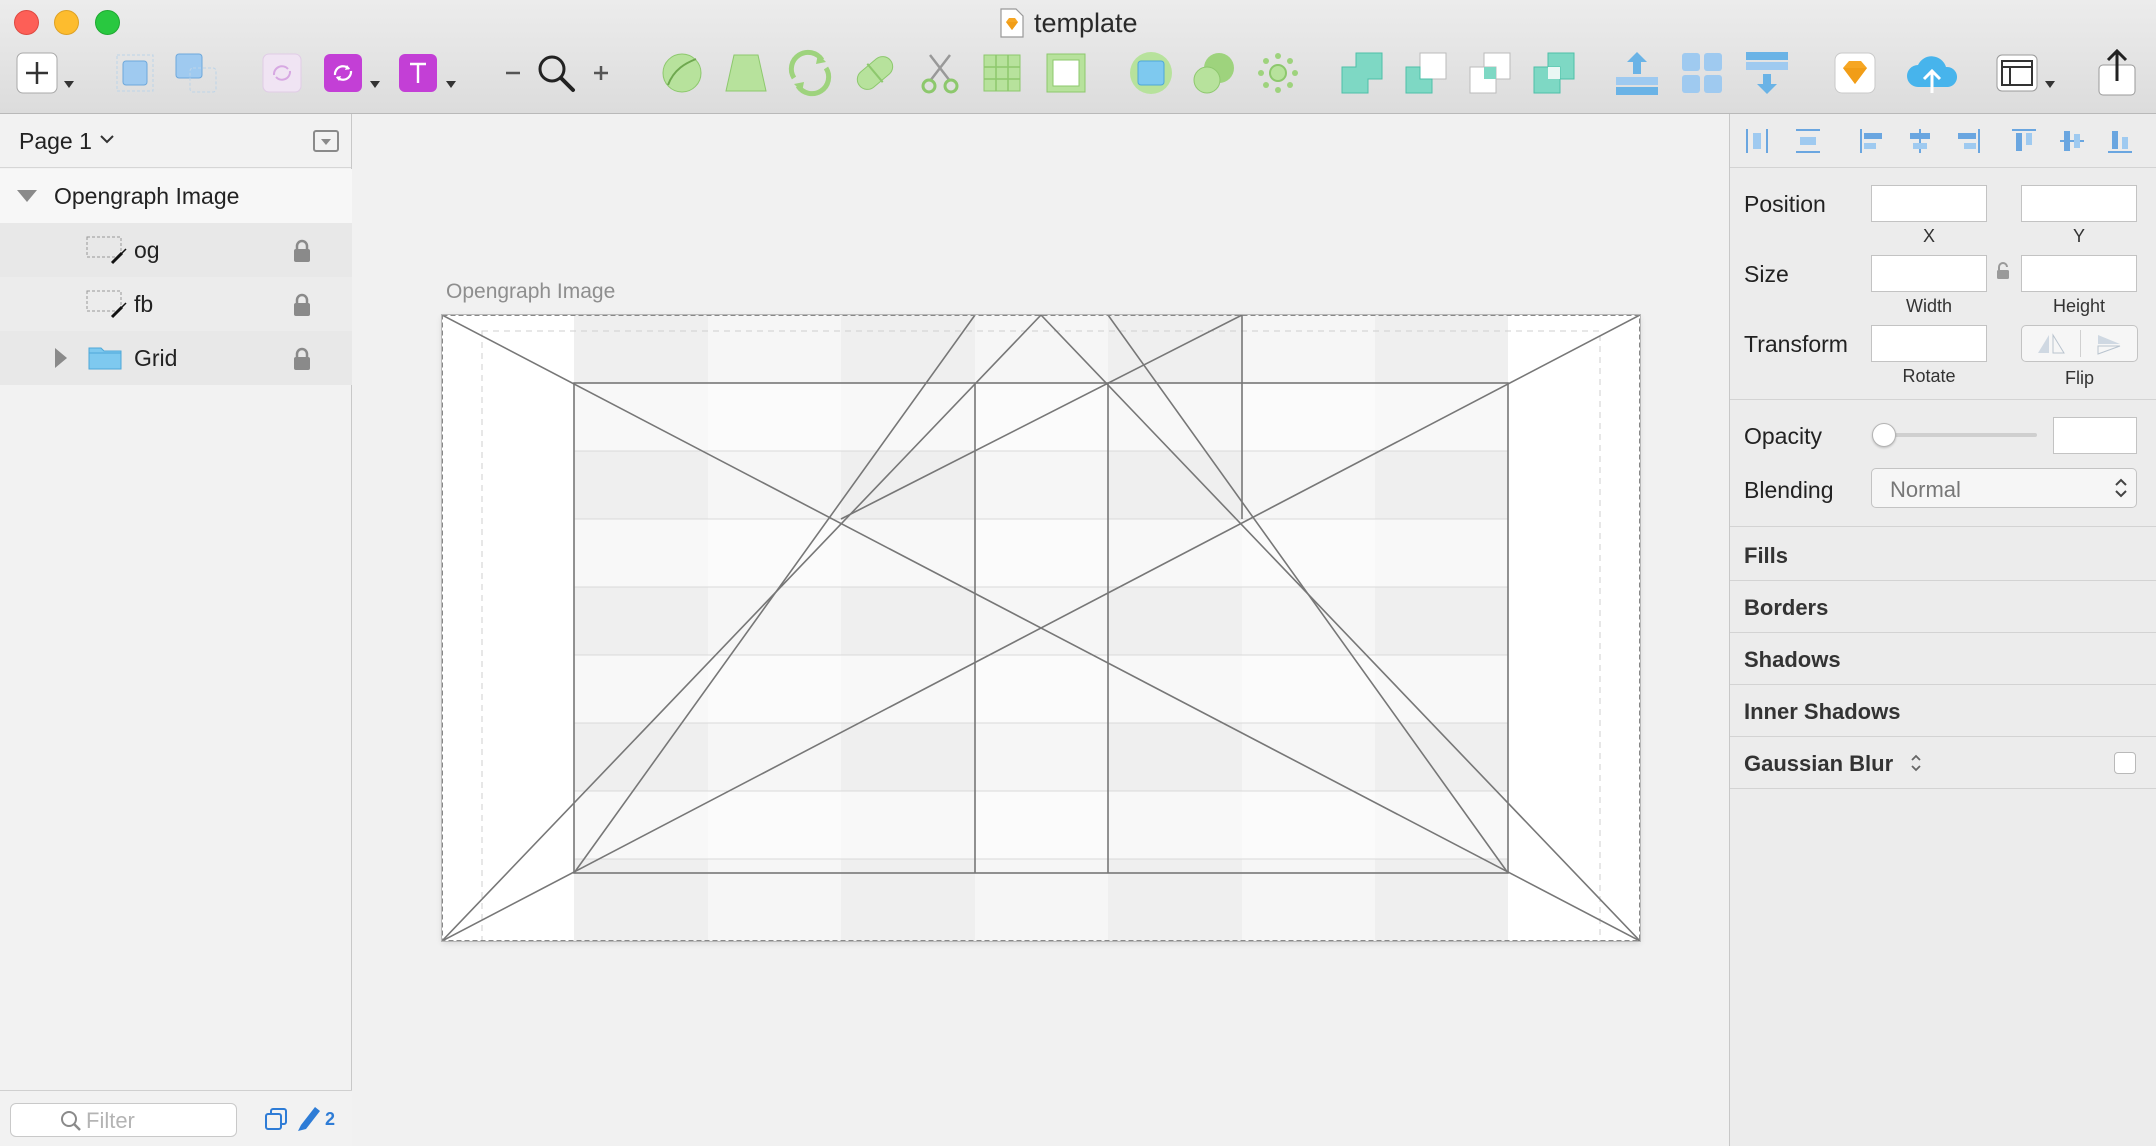 The image size is (2156, 1146). Describe the element at coordinates (2109, 344) in the screenshot. I see `flip-vertical-icon` at that location.